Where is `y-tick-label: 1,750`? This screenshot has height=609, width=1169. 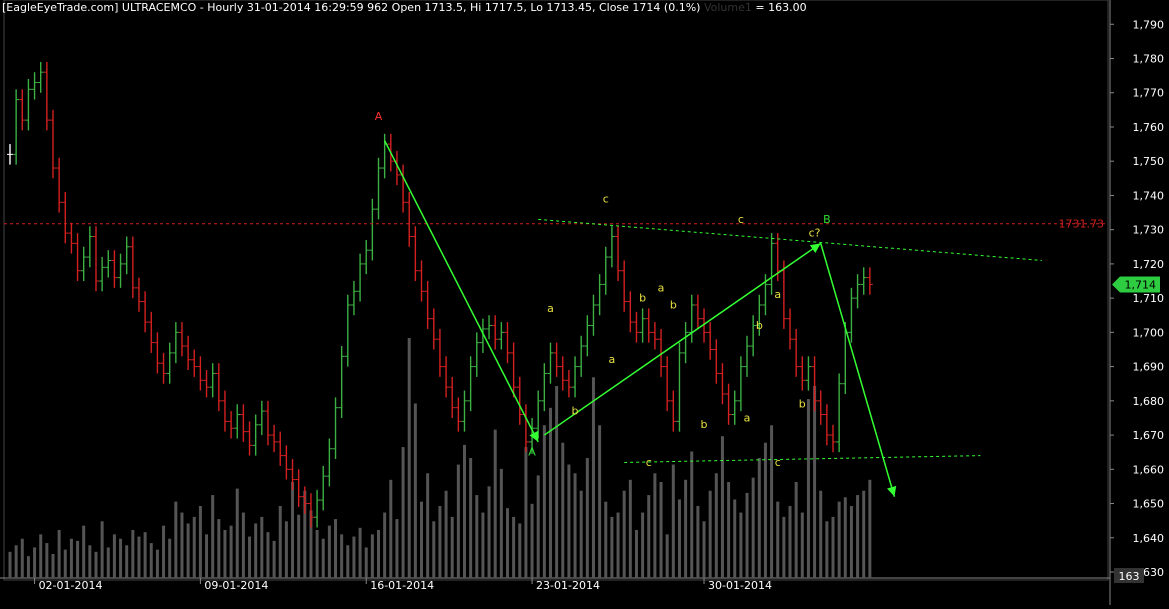
y-tick-label: 1,750 is located at coordinates (1149, 161).